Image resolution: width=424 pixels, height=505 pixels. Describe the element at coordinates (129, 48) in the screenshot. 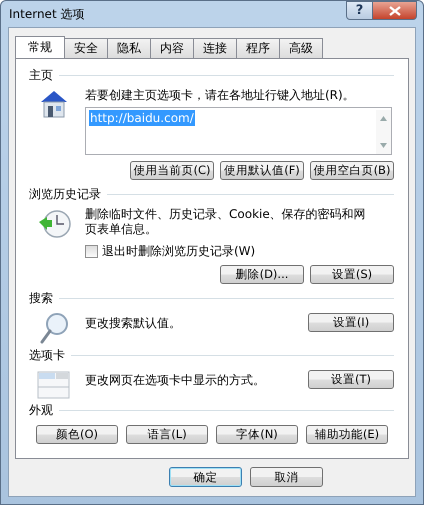

I see `tab: 隐私` at that location.